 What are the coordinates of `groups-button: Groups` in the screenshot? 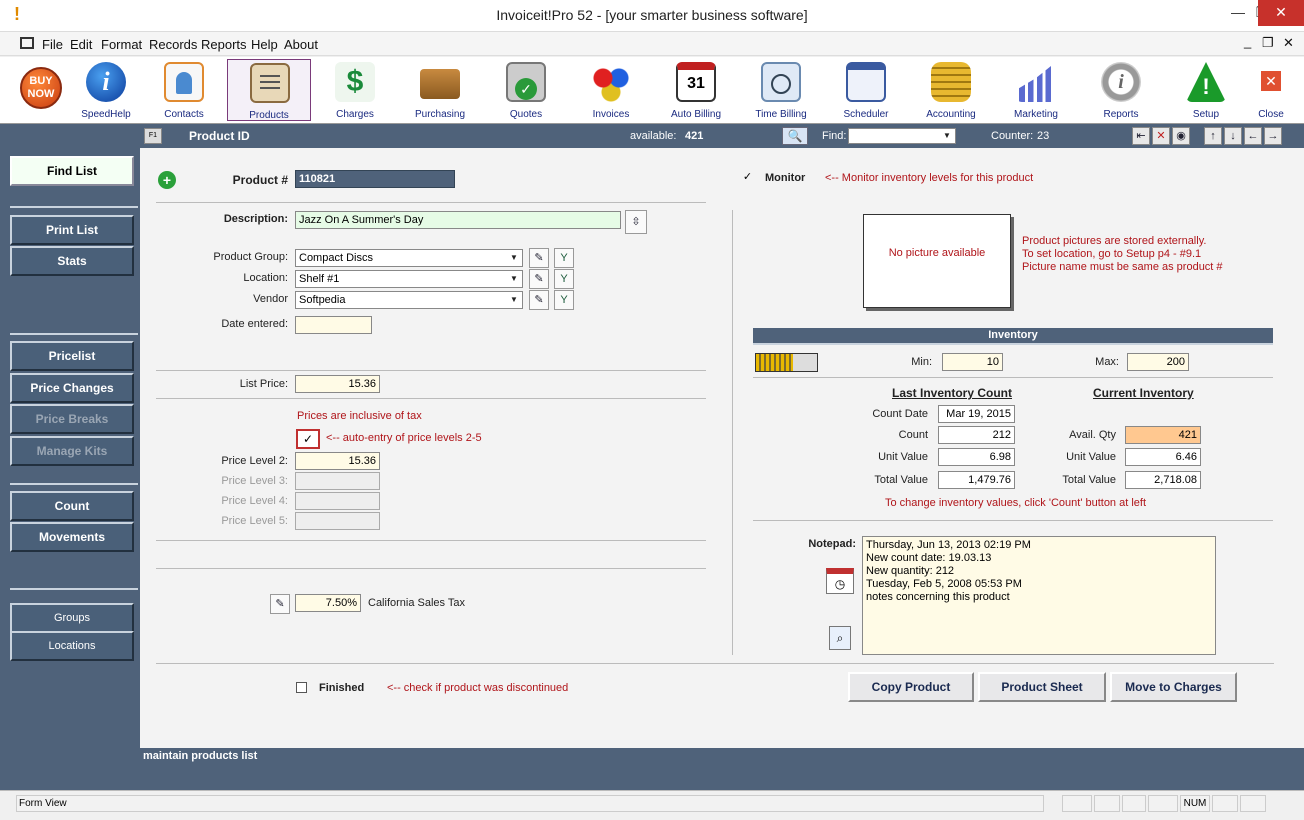 It's located at (72, 618).